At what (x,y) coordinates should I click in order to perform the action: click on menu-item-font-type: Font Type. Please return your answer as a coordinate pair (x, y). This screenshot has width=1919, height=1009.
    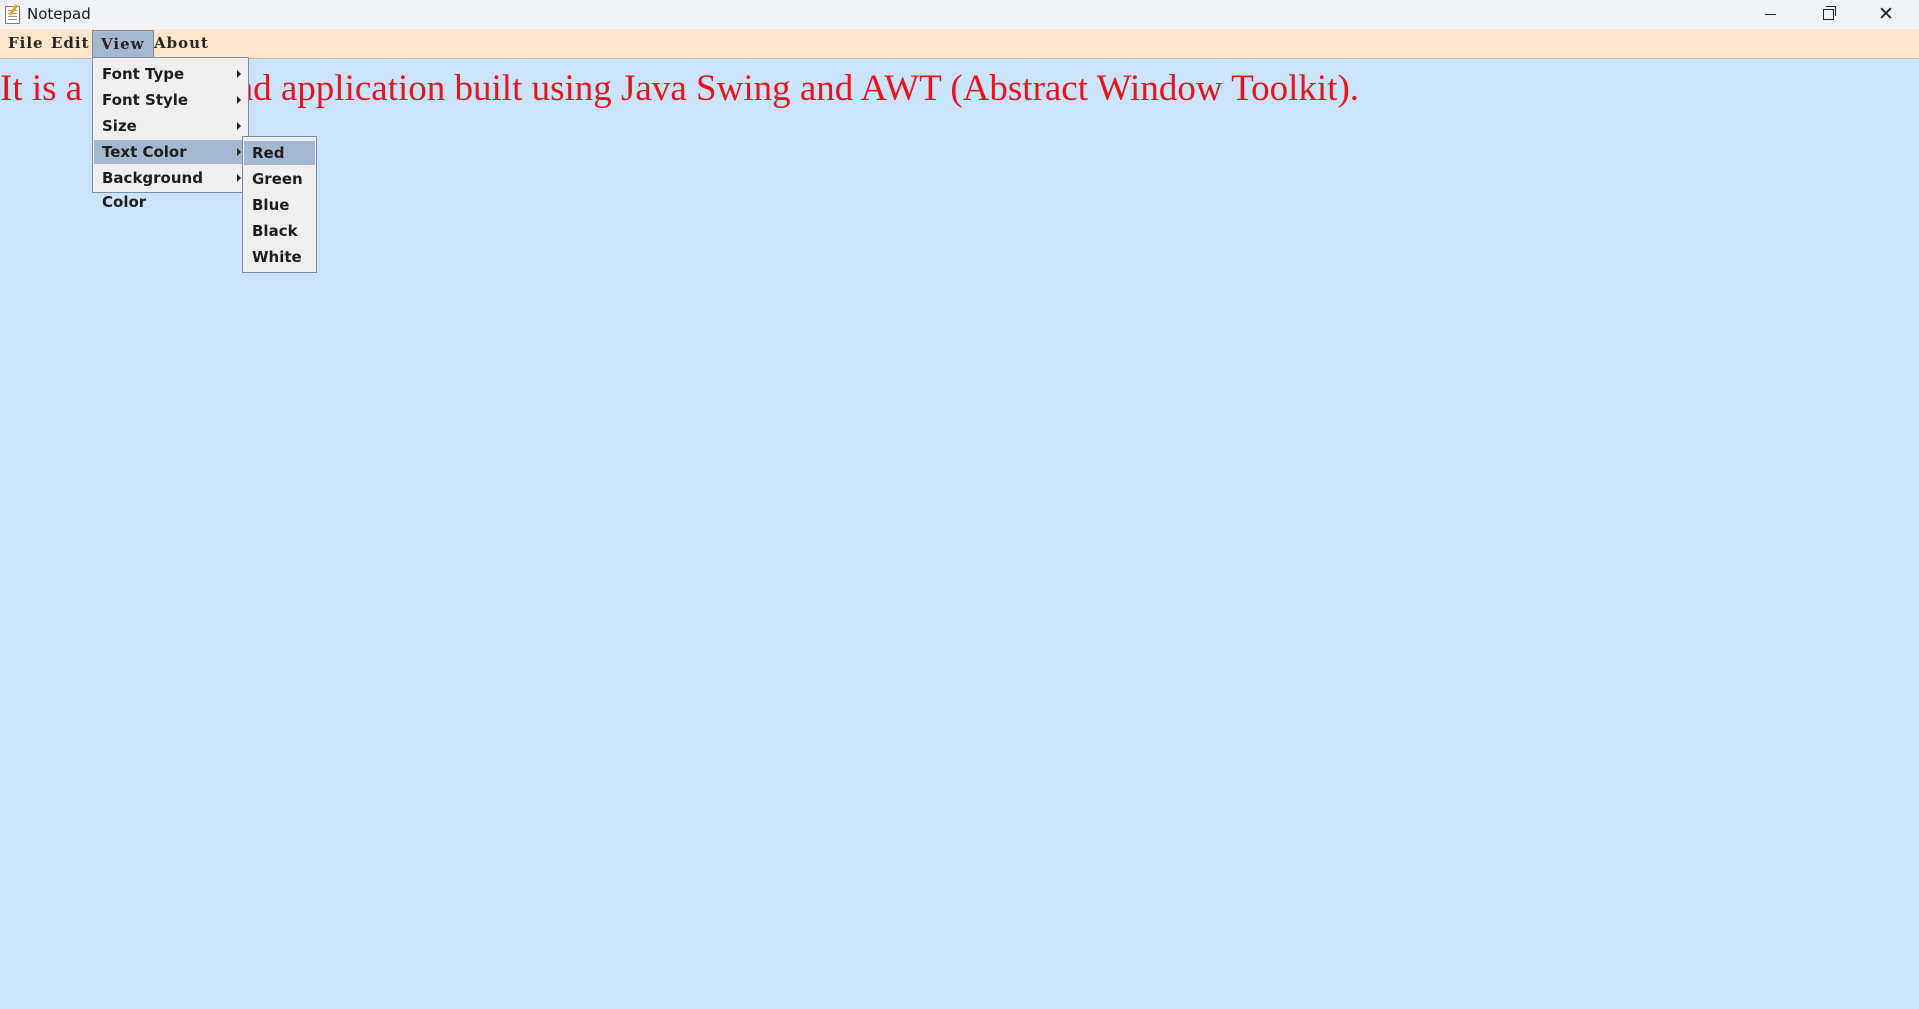
    Looking at the image, I should click on (170, 74).